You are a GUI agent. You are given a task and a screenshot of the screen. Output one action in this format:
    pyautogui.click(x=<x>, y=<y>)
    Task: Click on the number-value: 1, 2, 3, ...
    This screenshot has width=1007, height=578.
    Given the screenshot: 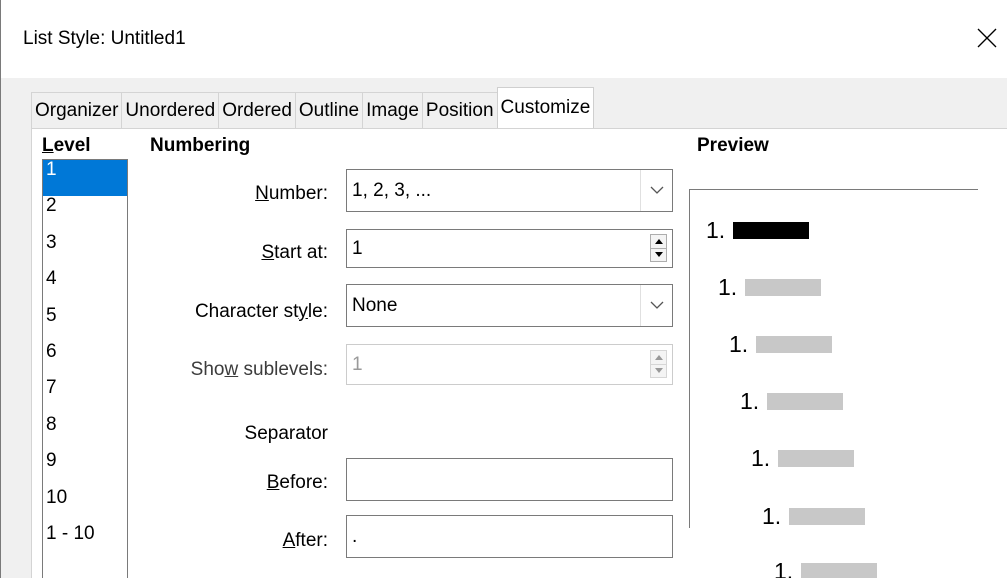 What is the action you would take?
    pyautogui.click(x=392, y=190)
    